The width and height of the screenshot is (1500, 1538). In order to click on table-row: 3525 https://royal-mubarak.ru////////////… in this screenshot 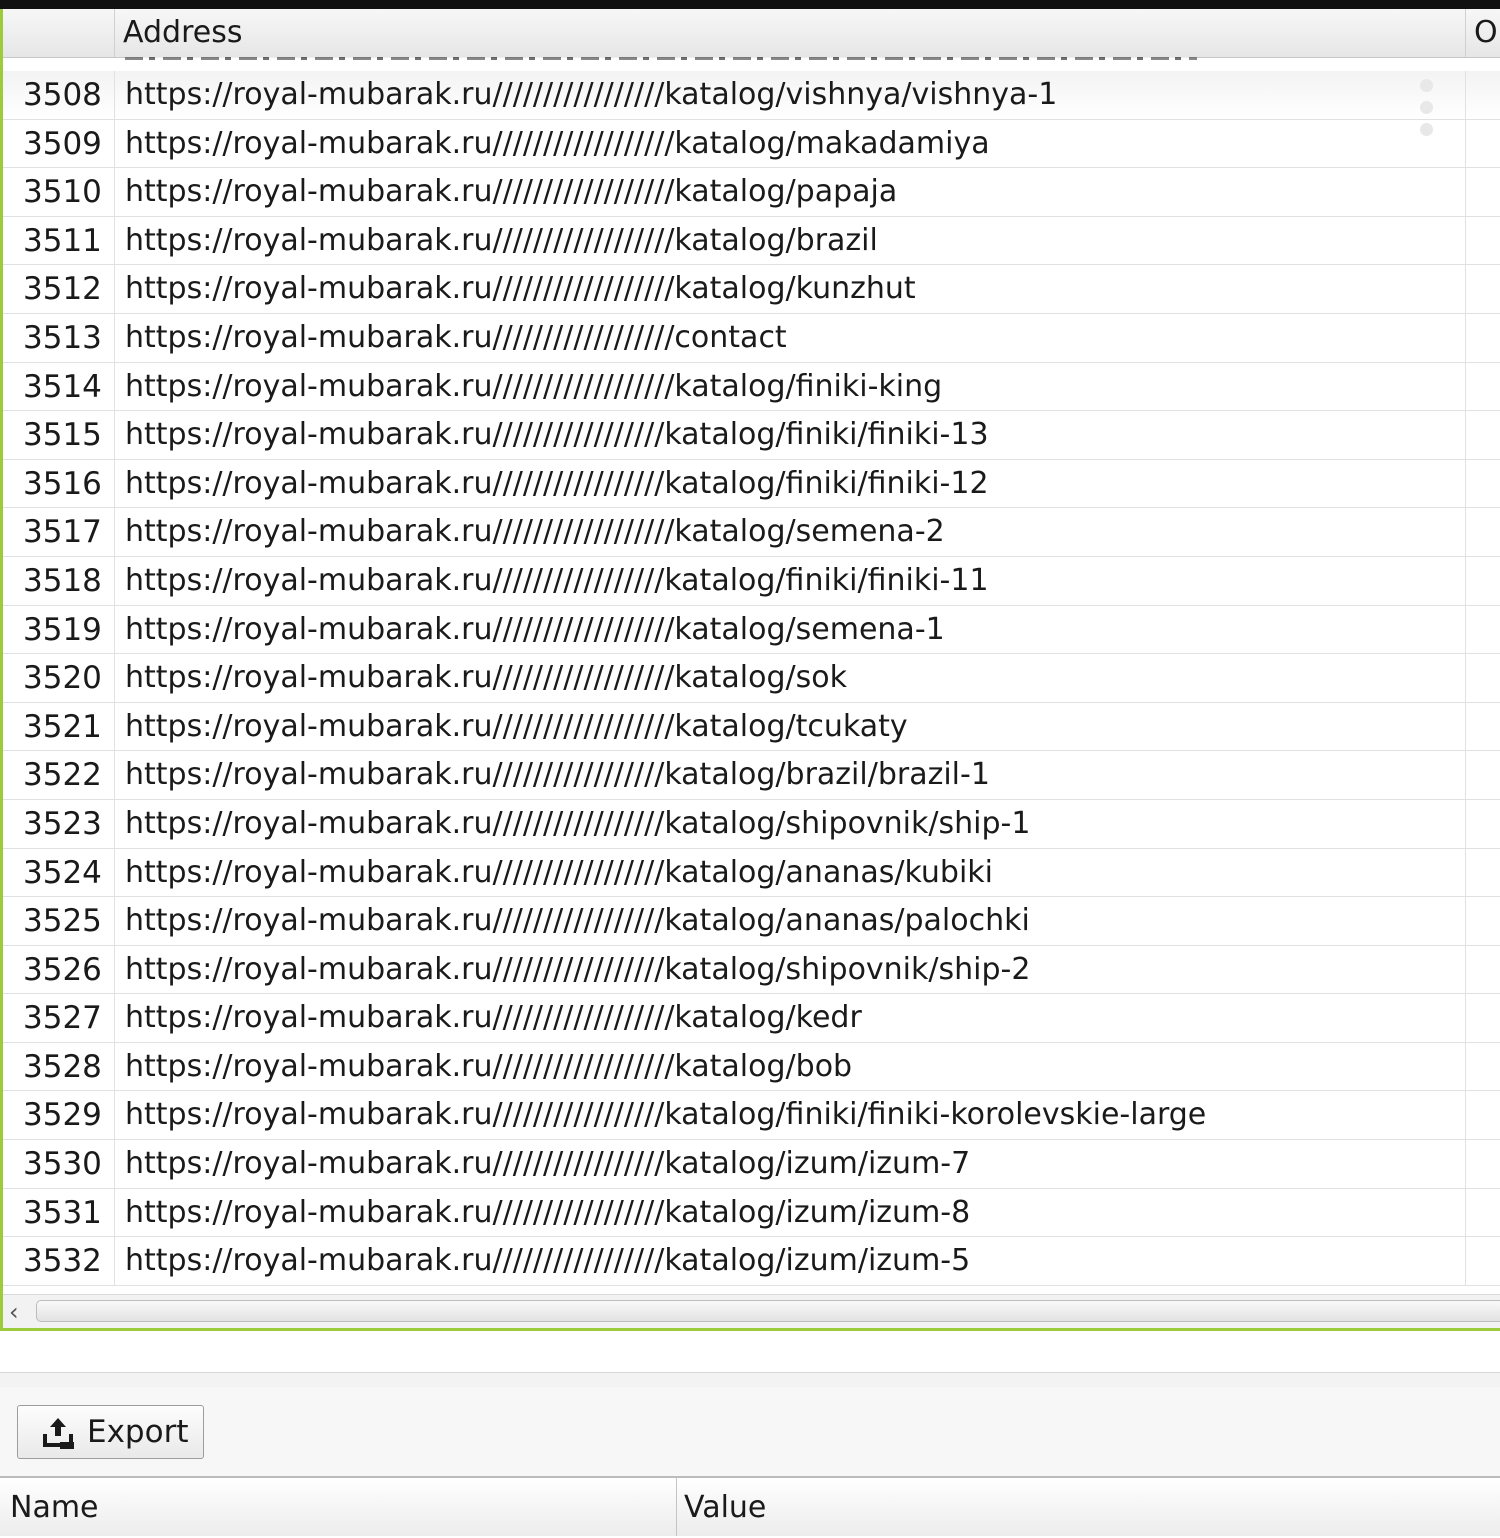, I will do `click(751, 921)`.